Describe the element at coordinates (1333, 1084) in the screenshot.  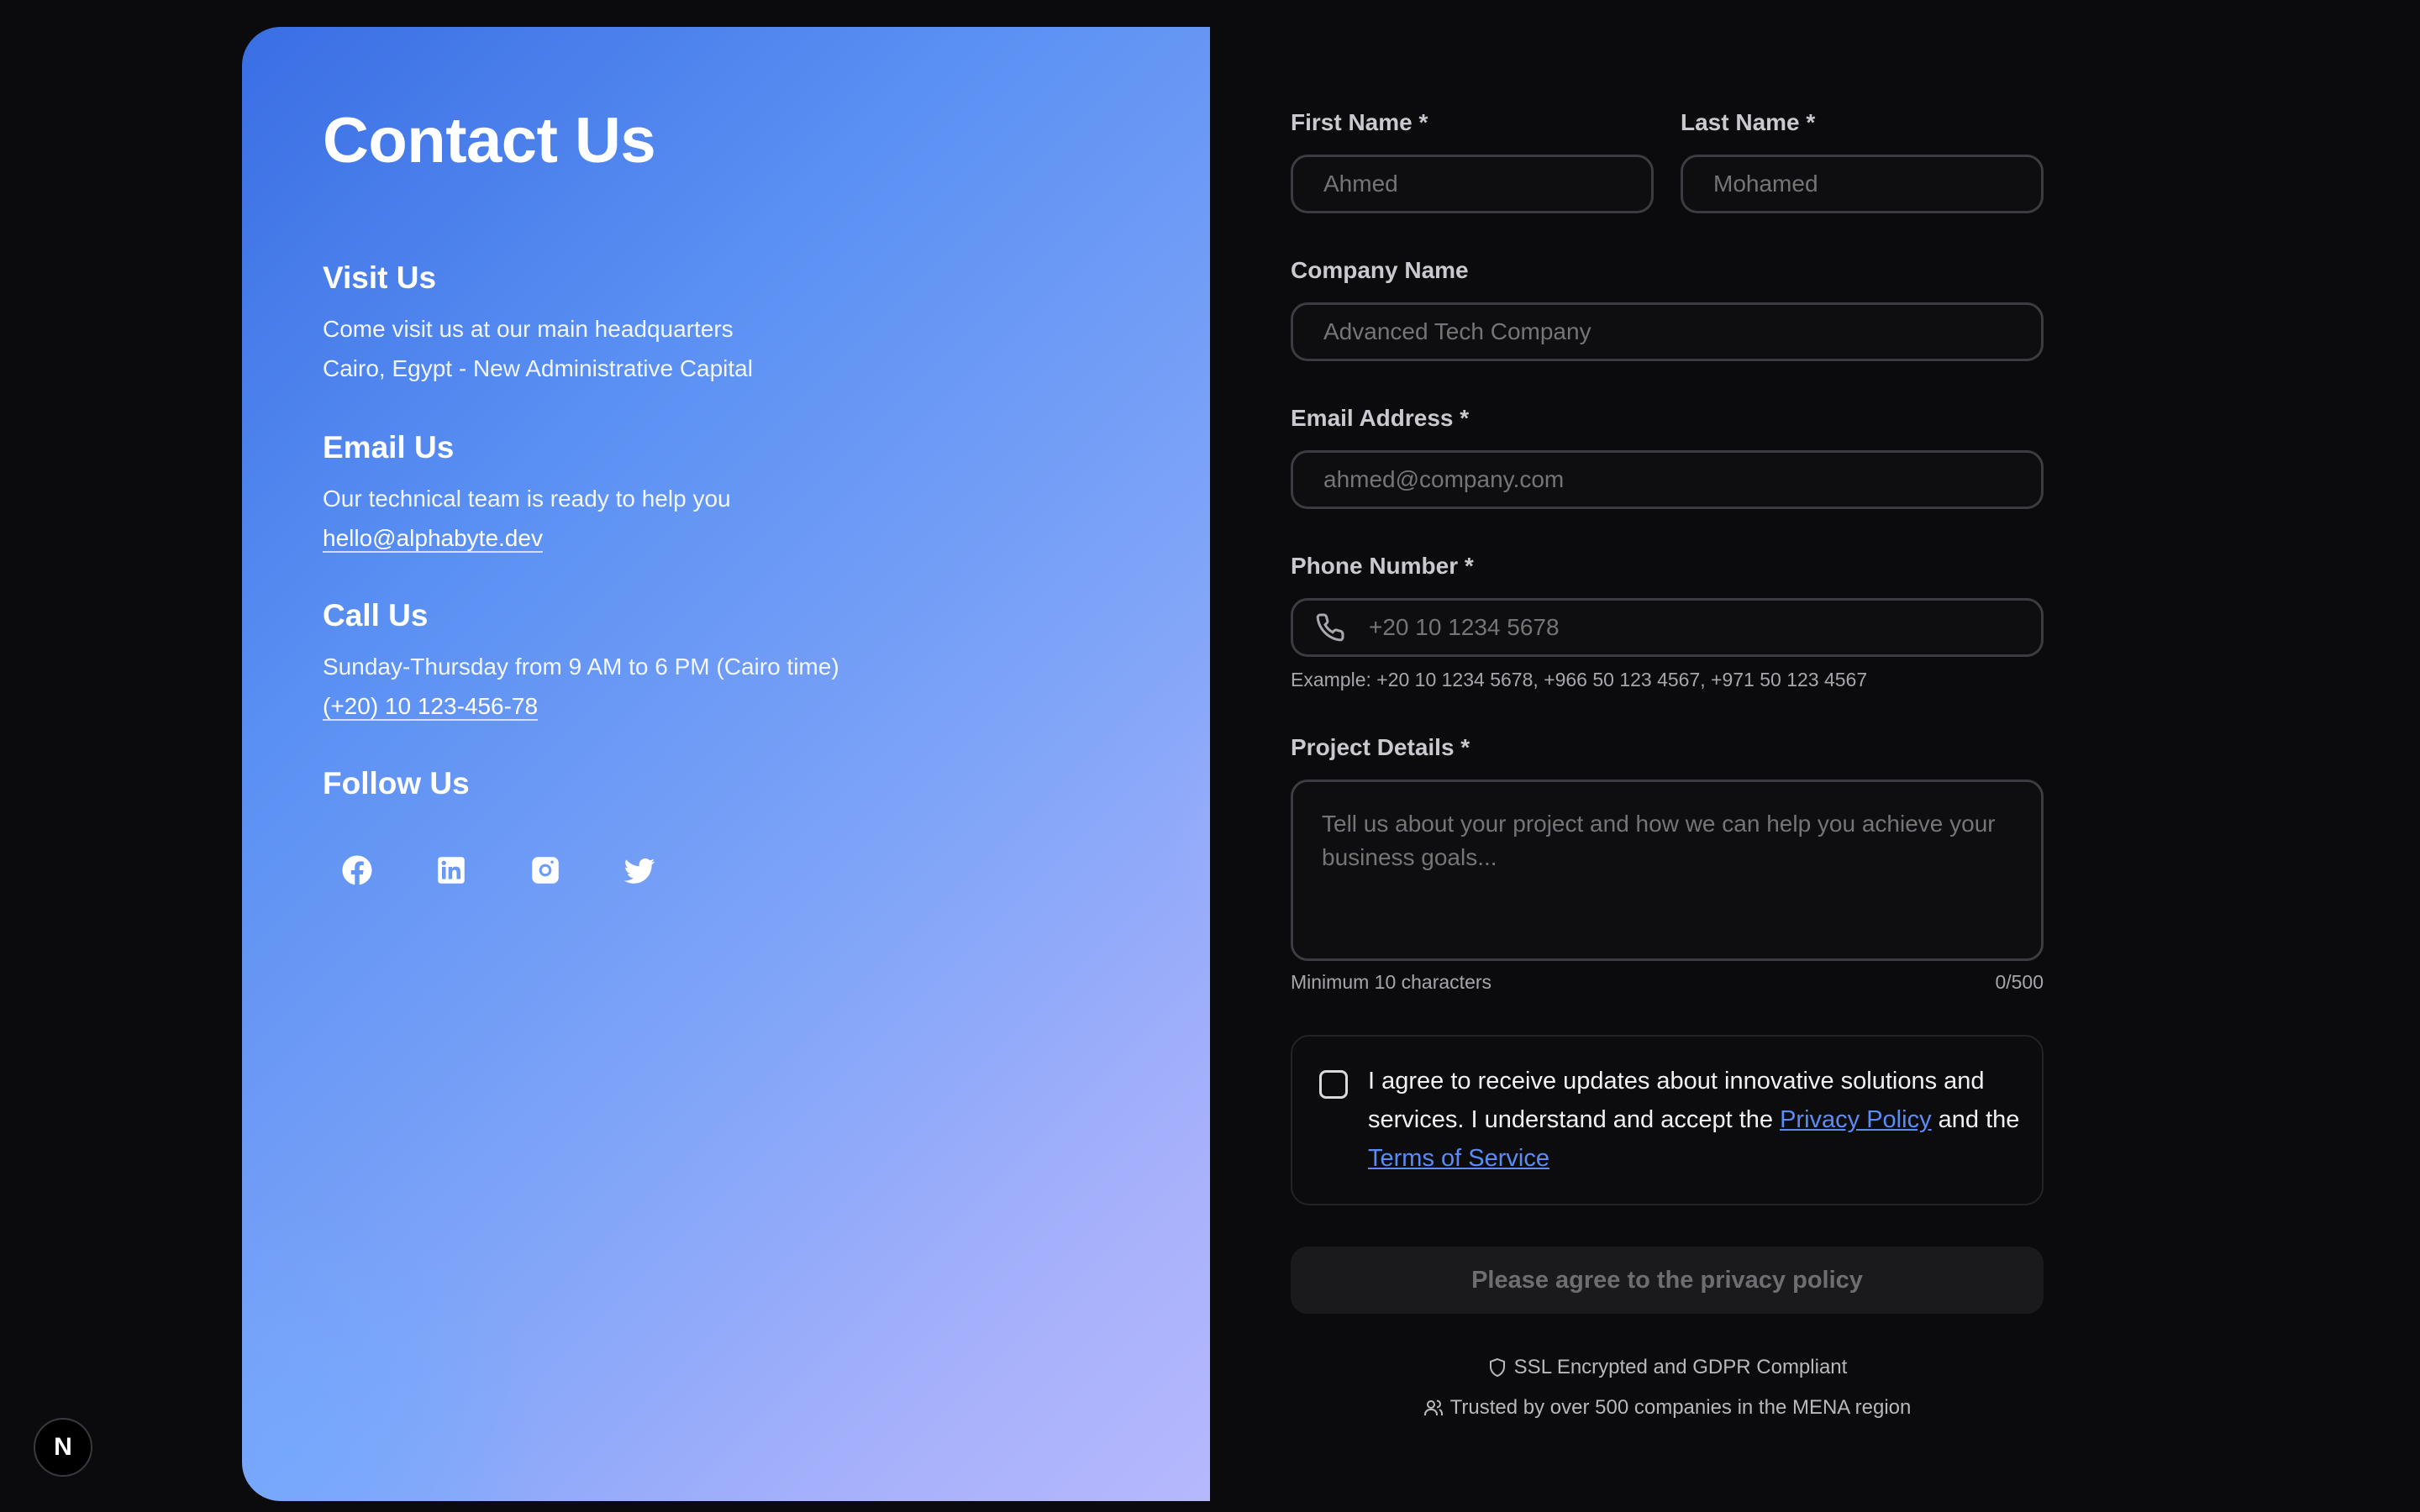
I see `consent-checkbox` at that location.